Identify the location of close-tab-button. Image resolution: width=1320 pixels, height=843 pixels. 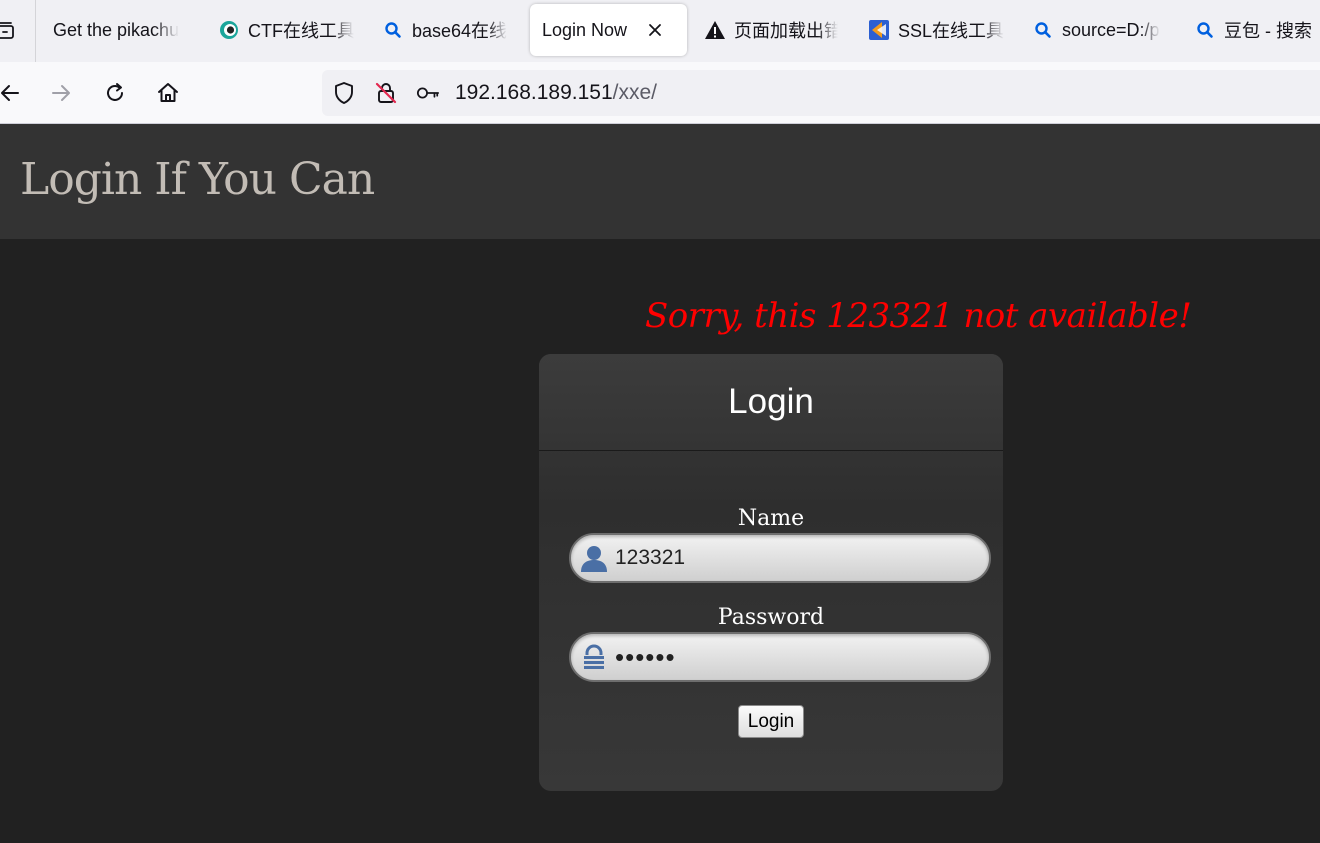
(655, 30).